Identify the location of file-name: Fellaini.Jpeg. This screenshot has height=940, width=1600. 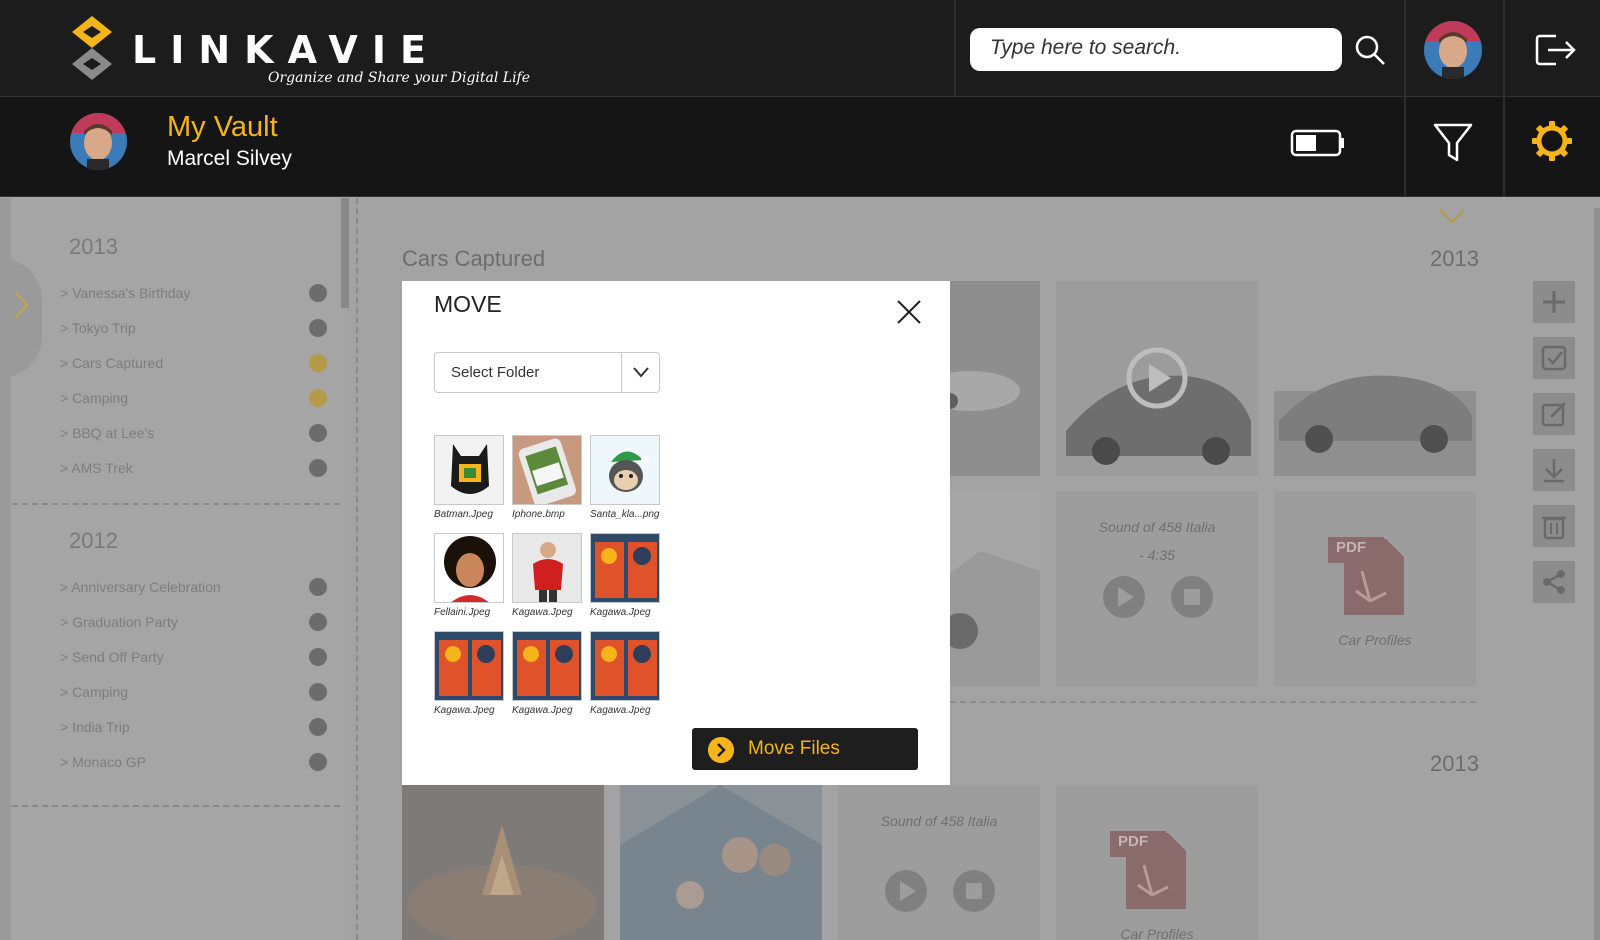
(462, 612).